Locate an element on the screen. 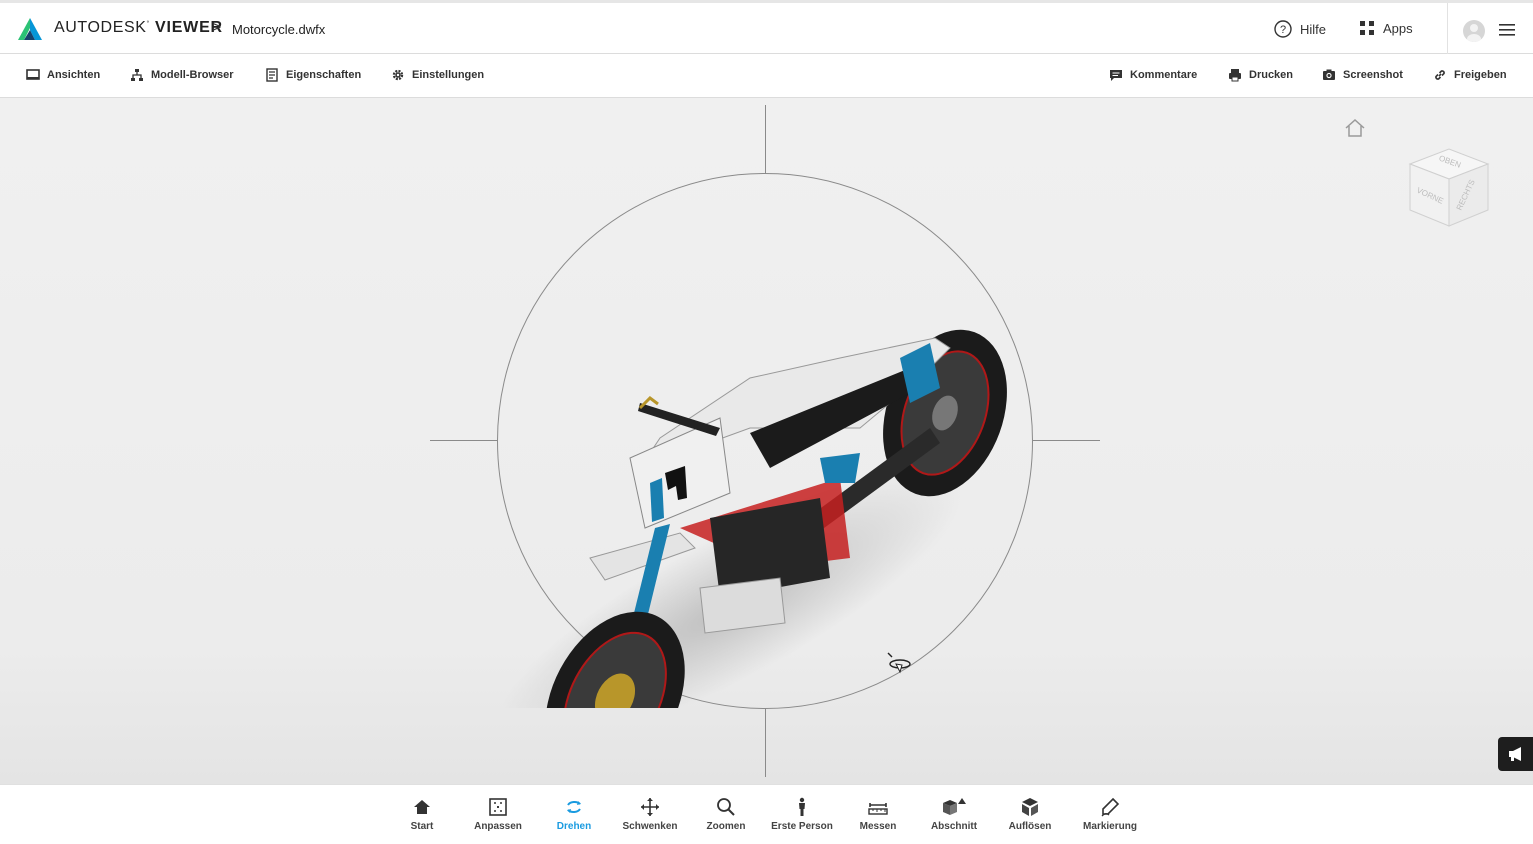 The height and width of the screenshot is (844, 1533). apps-button: Apps is located at coordinates (1386, 28).